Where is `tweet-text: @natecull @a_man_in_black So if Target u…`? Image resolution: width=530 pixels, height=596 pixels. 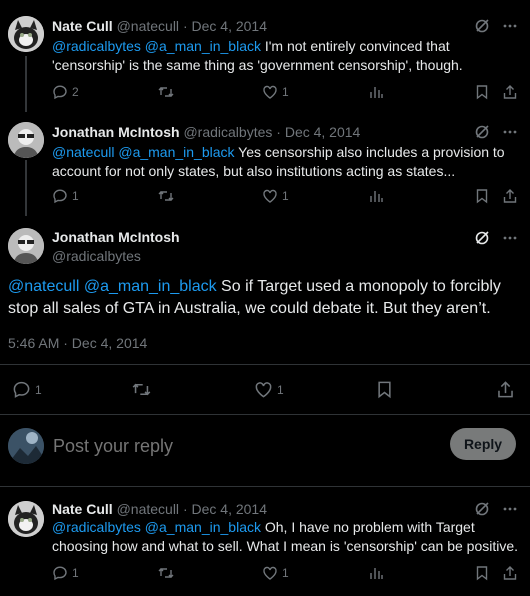 tweet-text: @natecull @a_man_in_black So if Target u… is located at coordinates (265, 298).